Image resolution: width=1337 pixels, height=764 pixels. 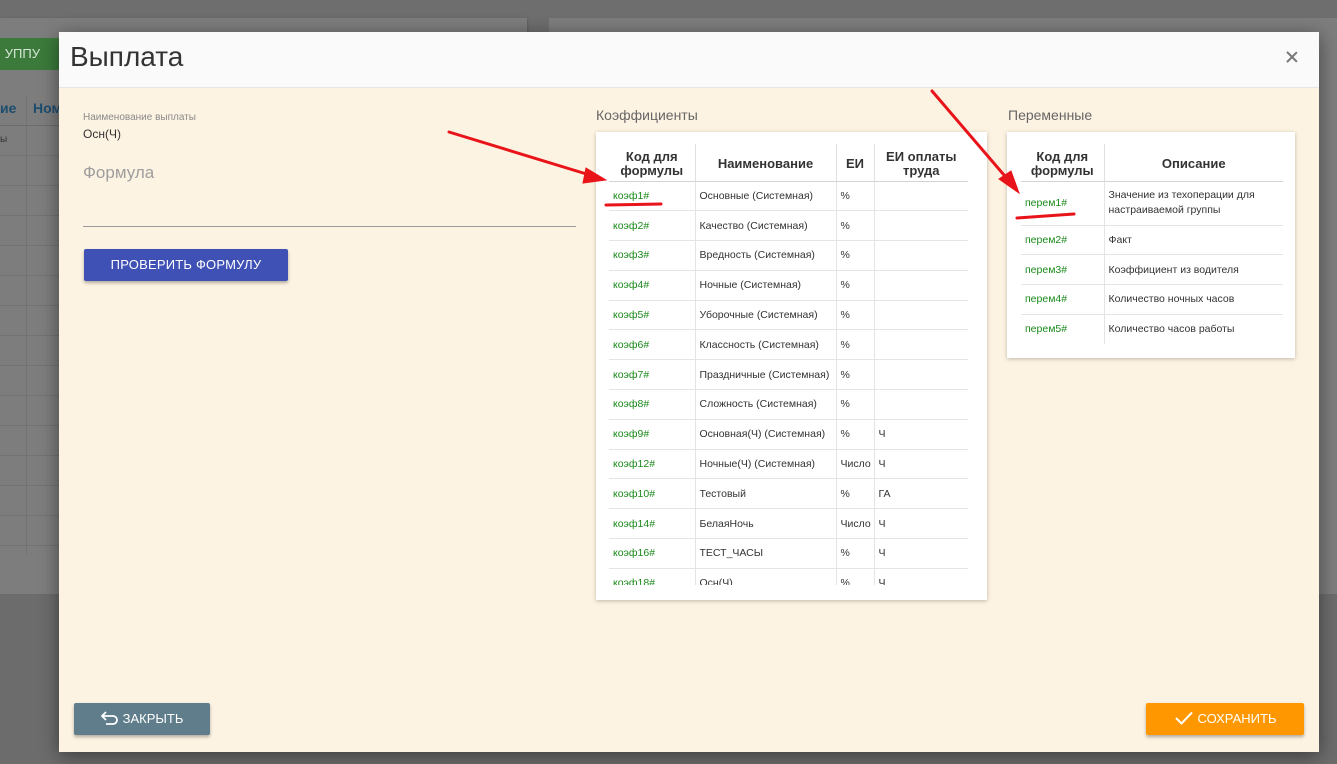 I want to click on variable-row: перем3# Коэффициент из водителя, so click(x=1152, y=270).